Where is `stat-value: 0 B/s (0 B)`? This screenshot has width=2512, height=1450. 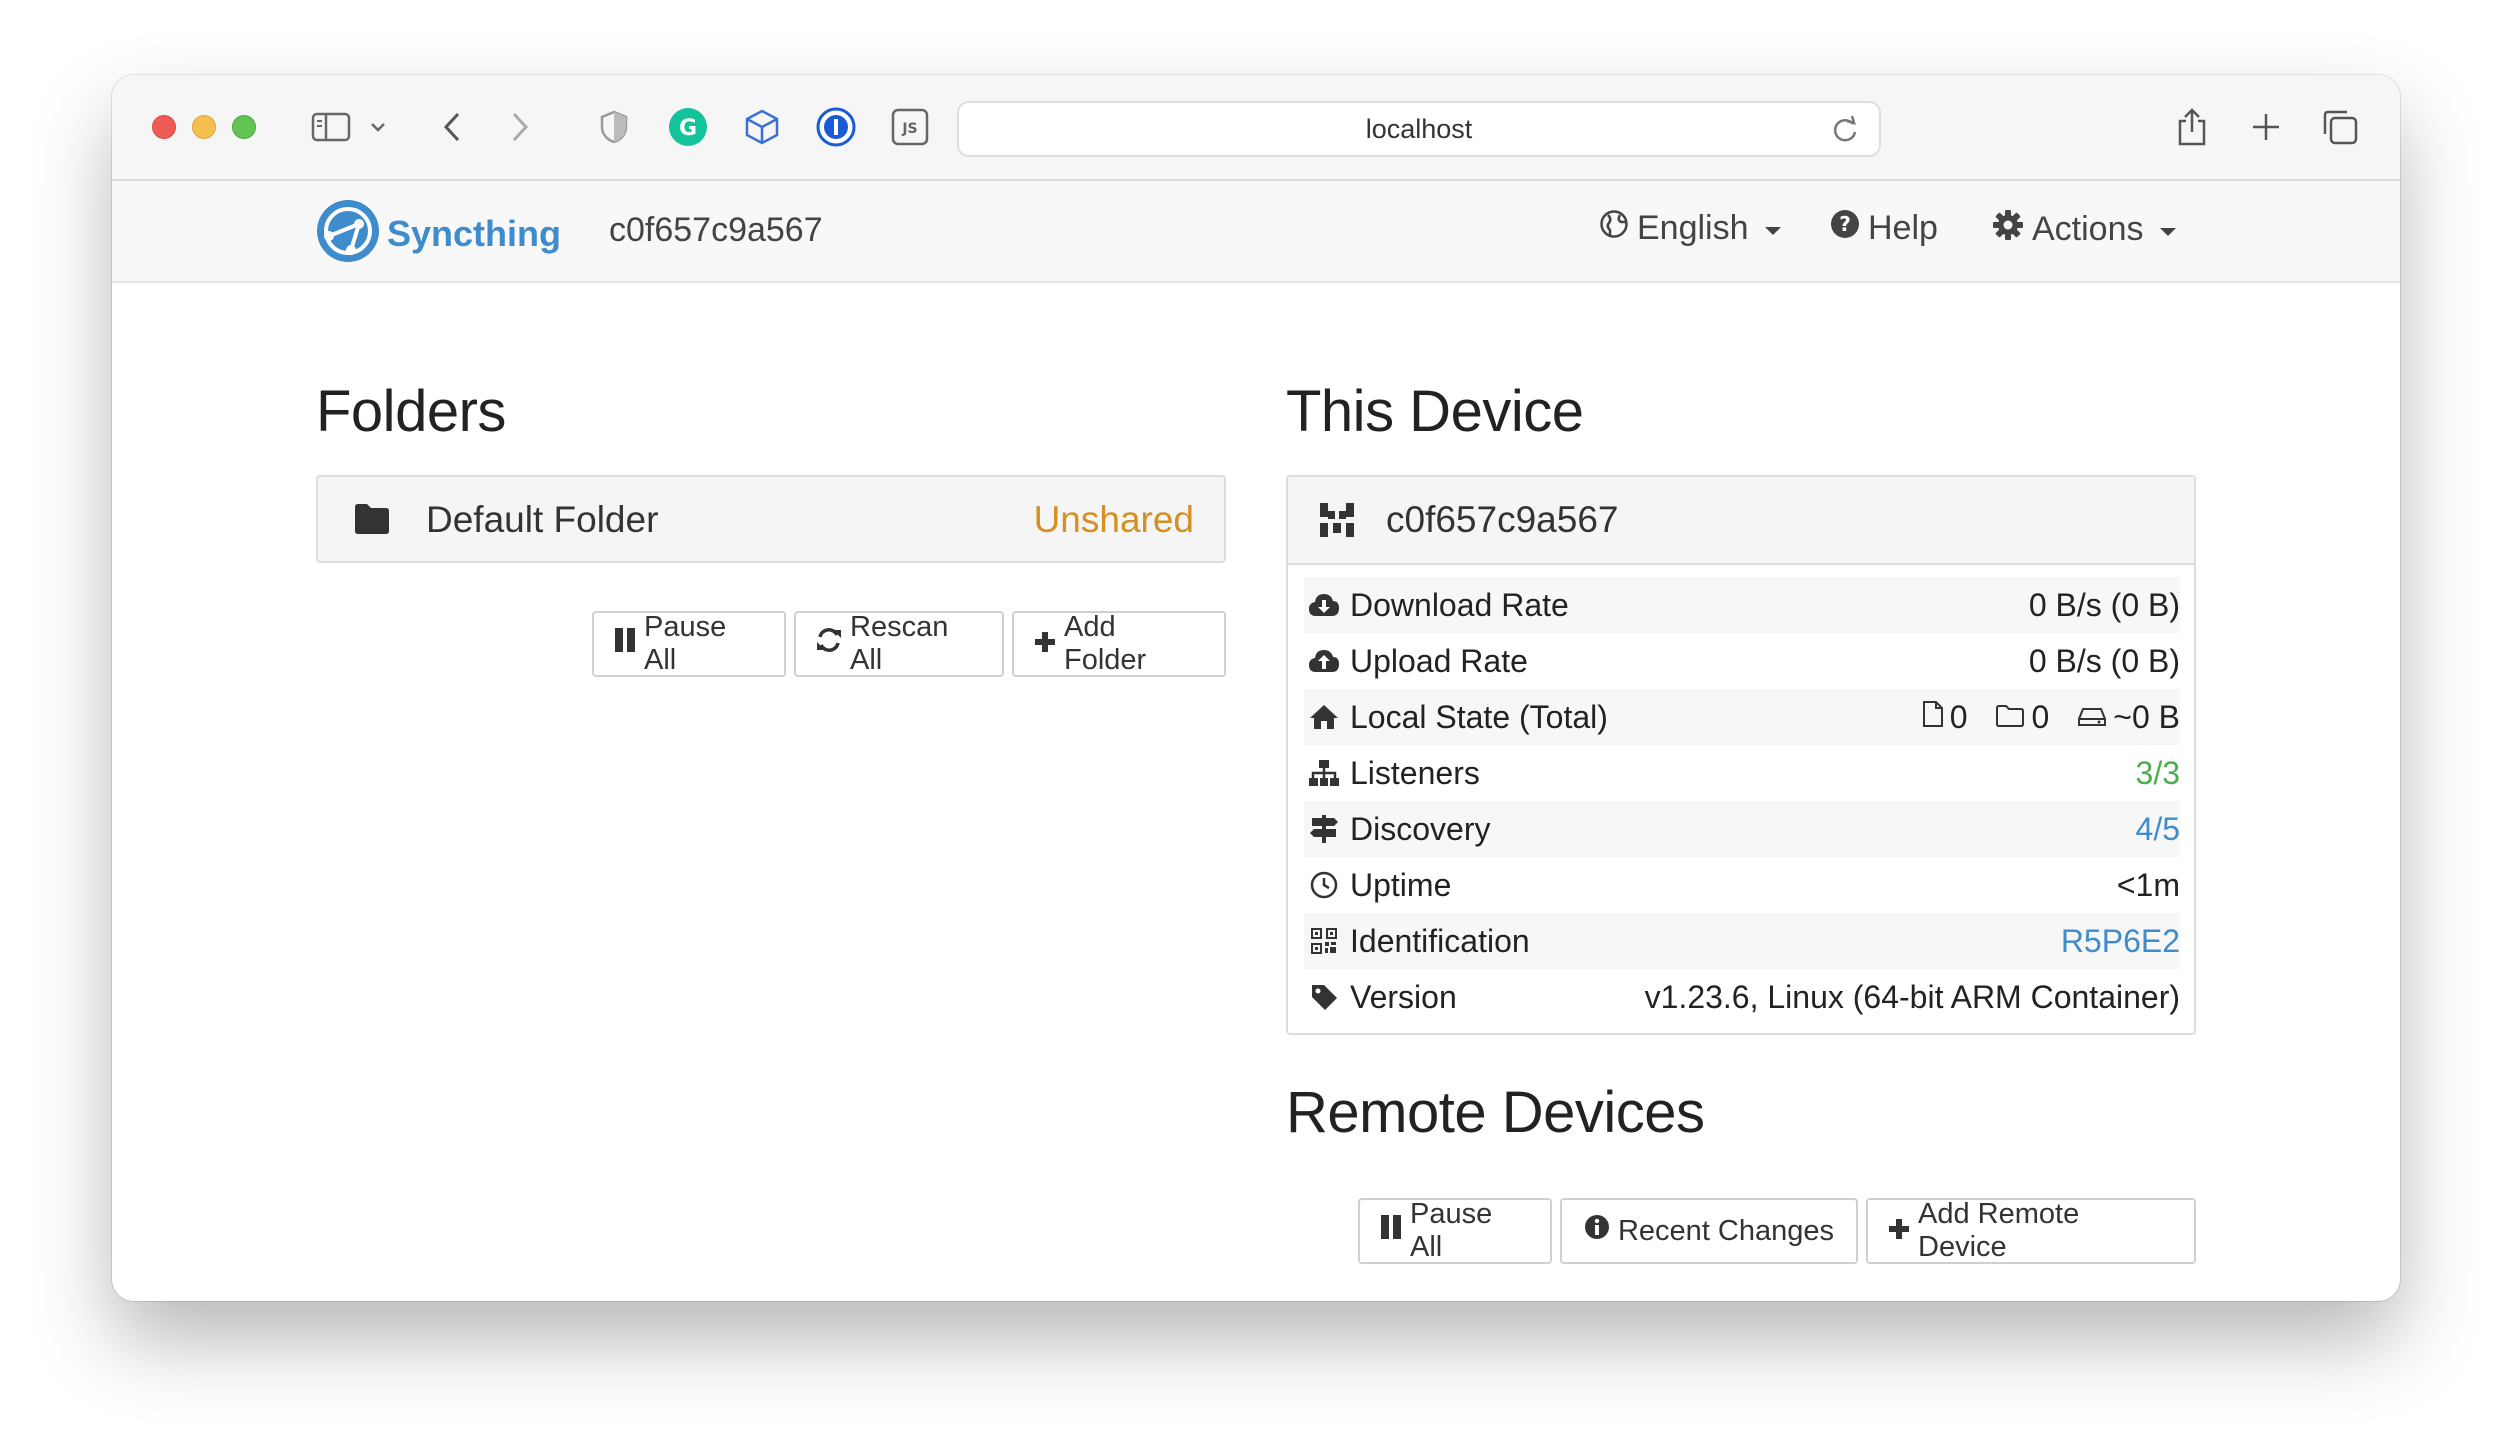
stat-value: 0 B/s (0 B) is located at coordinates (2104, 660).